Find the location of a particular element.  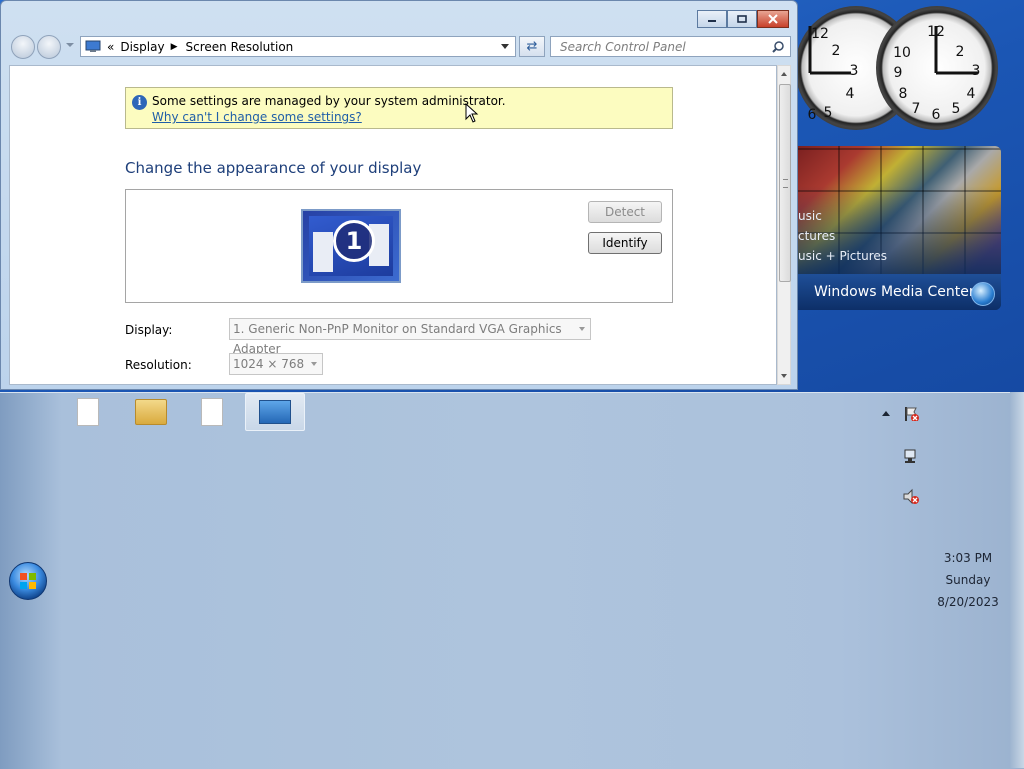

taskbar-day: Sunday is located at coordinates (968, 580).